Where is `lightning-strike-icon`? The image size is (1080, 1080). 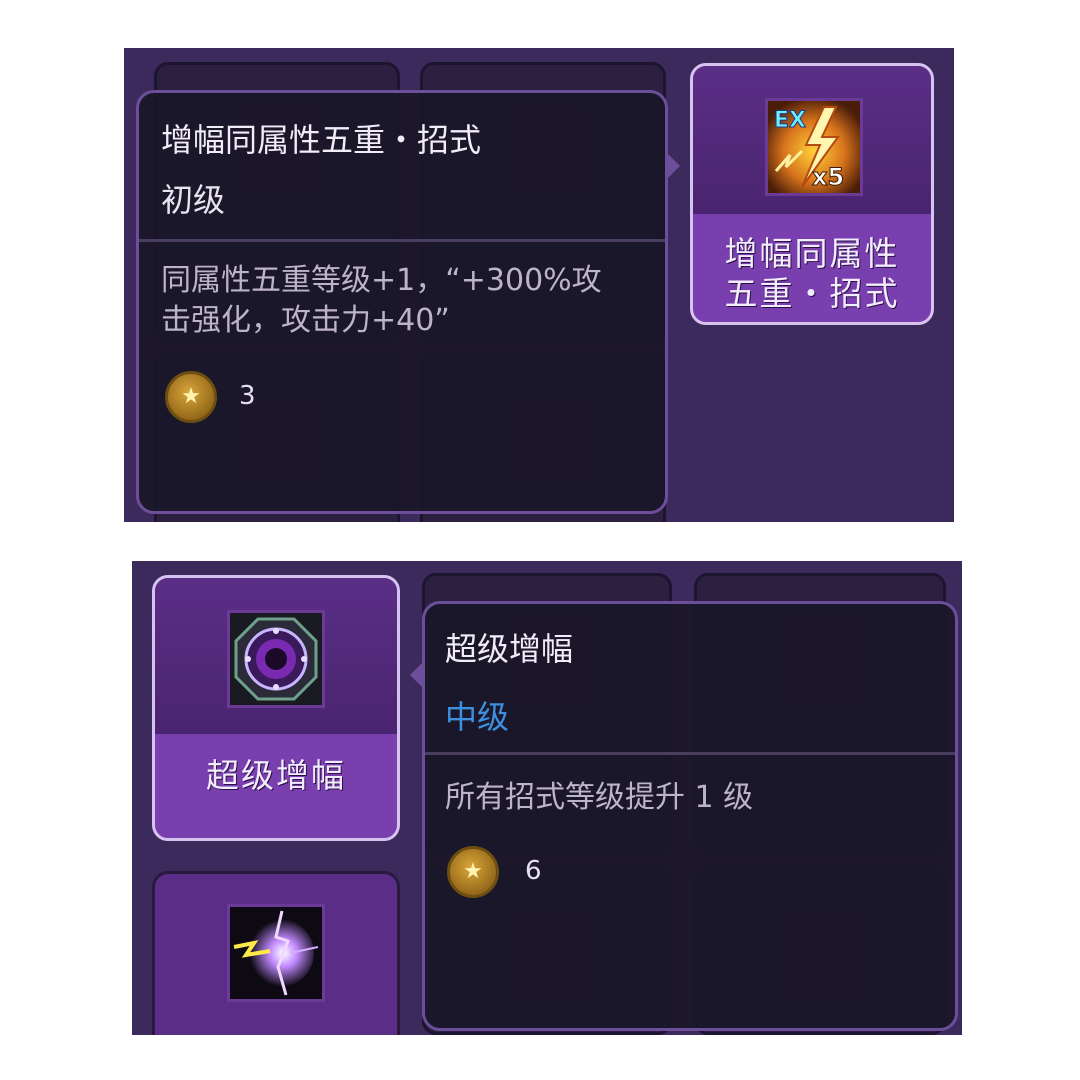
lightning-strike-icon is located at coordinates (276, 953).